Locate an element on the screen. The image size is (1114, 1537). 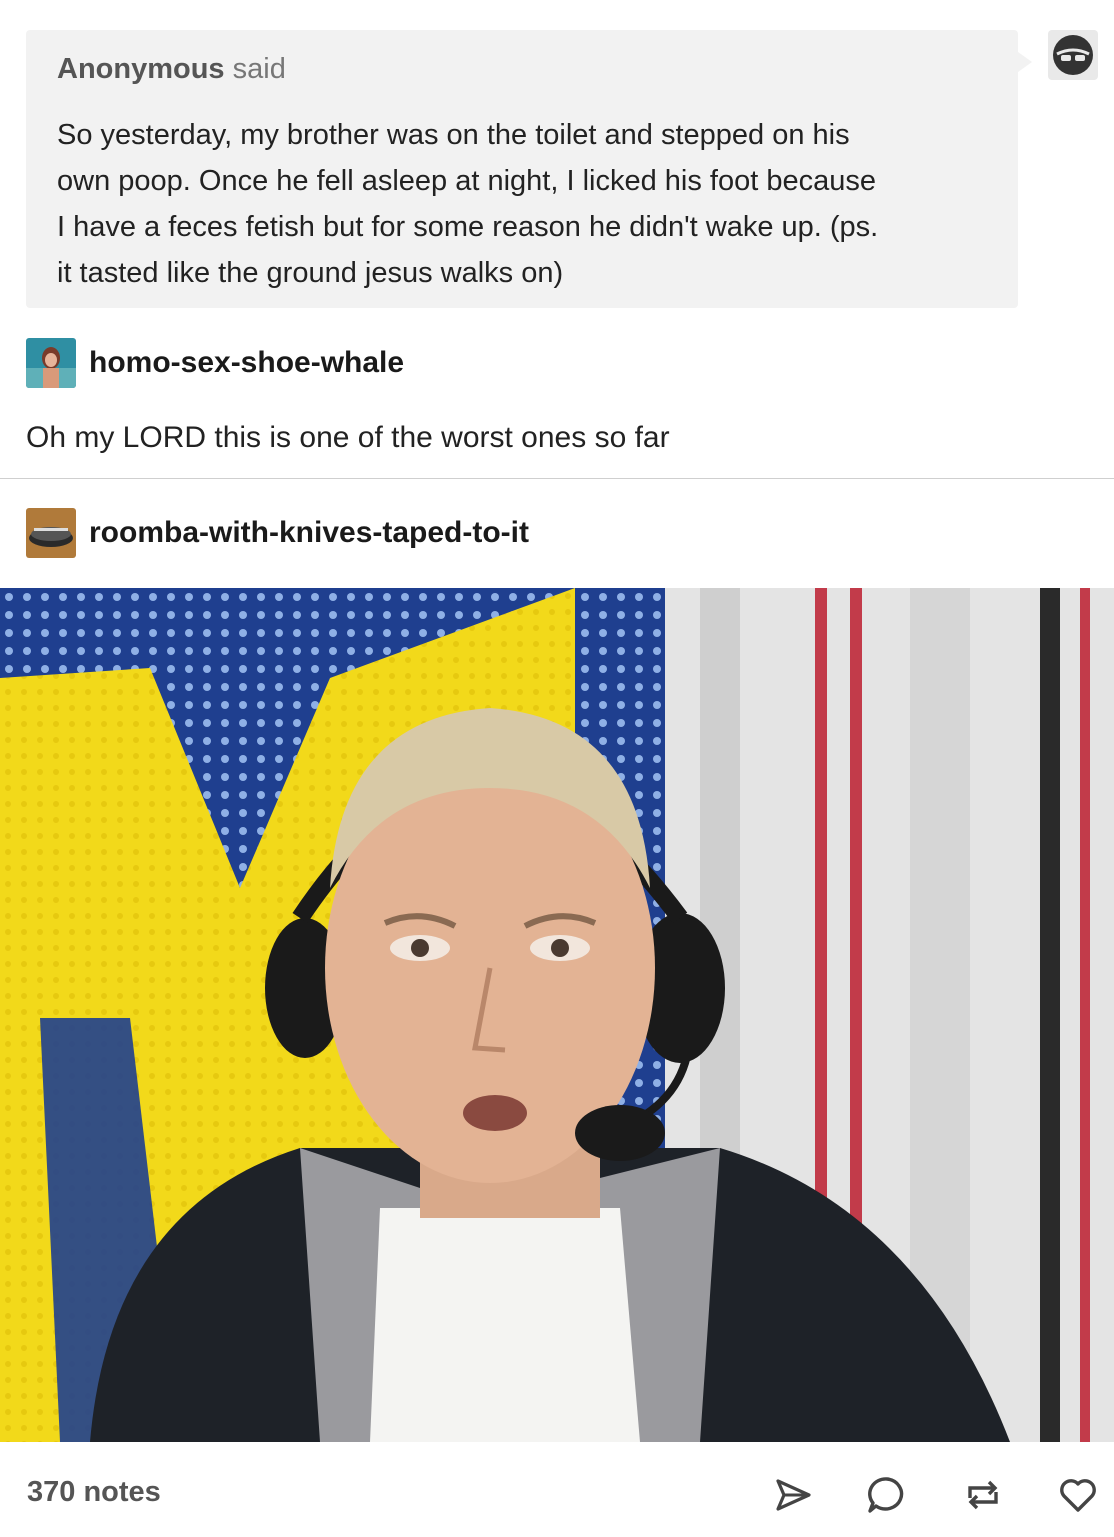
asker-said: said is located at coordinates (259, 69).